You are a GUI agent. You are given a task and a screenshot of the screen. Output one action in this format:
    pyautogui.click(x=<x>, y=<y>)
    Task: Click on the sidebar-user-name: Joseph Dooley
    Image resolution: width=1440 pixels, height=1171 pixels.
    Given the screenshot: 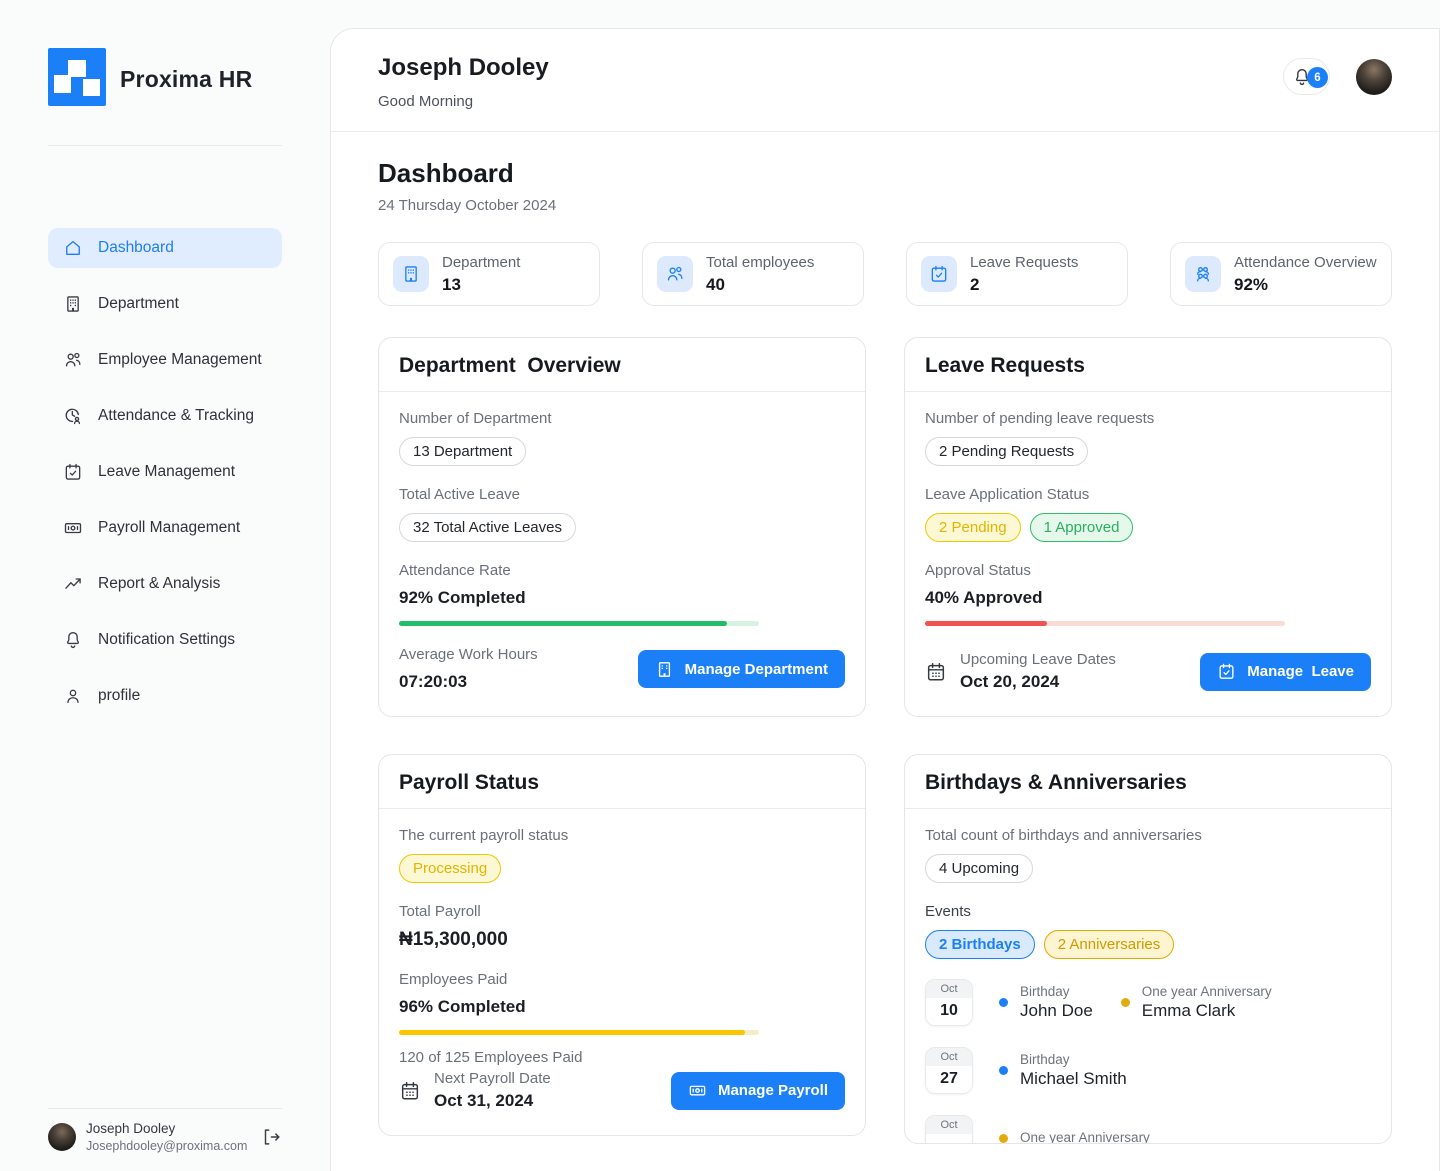 What is the action you would take?
    pyautogui.click(x=131, y=1128)
    